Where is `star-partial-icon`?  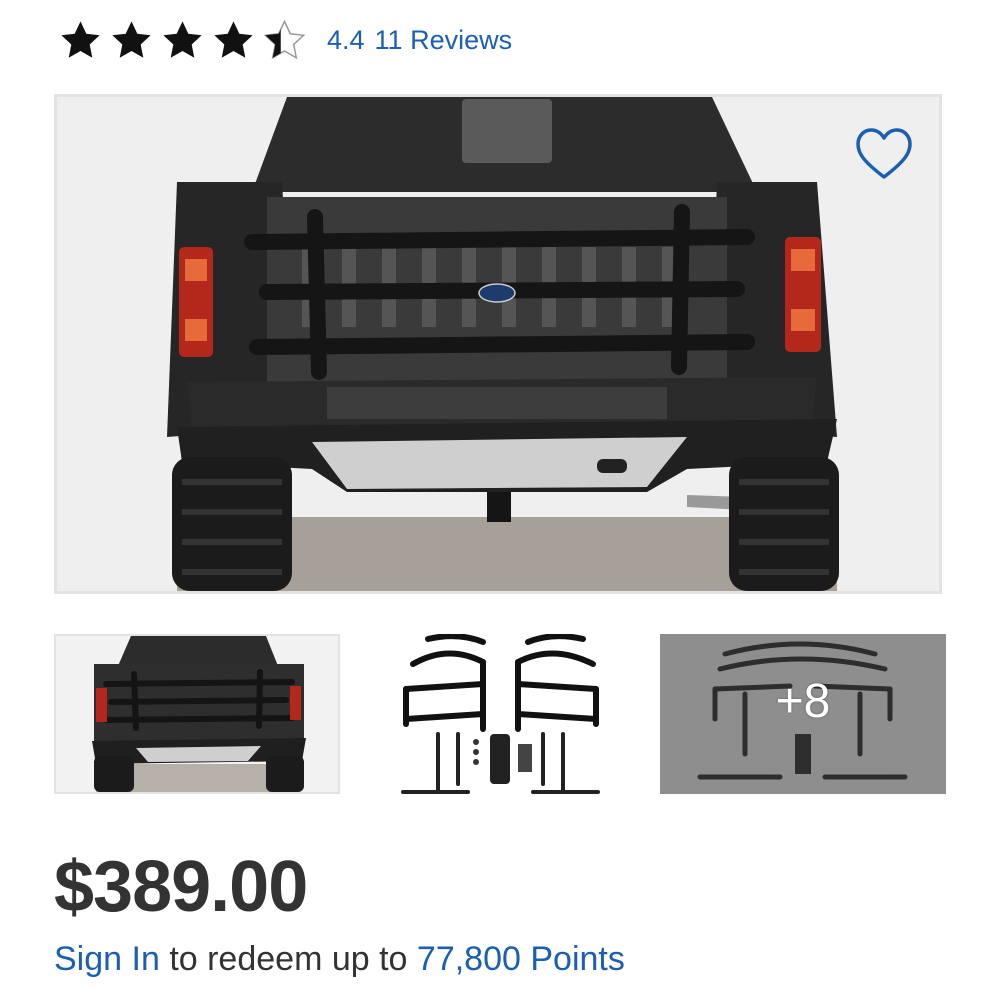 star-partial-icon is located at coordinates (284, 40).